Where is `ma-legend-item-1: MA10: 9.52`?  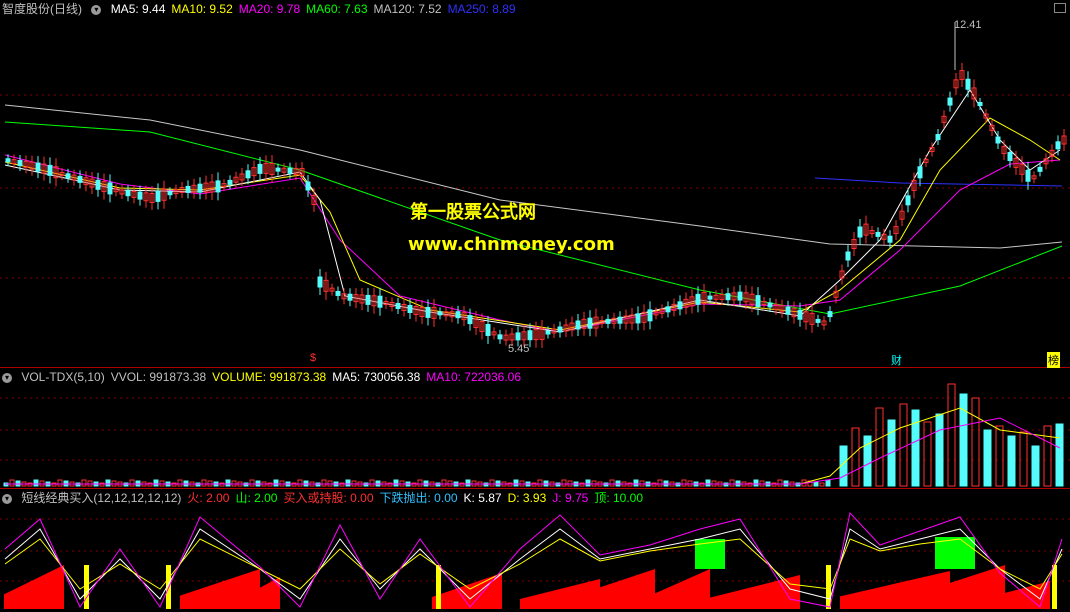
ma-legend-item-1: MA10: 9.52 is located at coordinates (202, 9).